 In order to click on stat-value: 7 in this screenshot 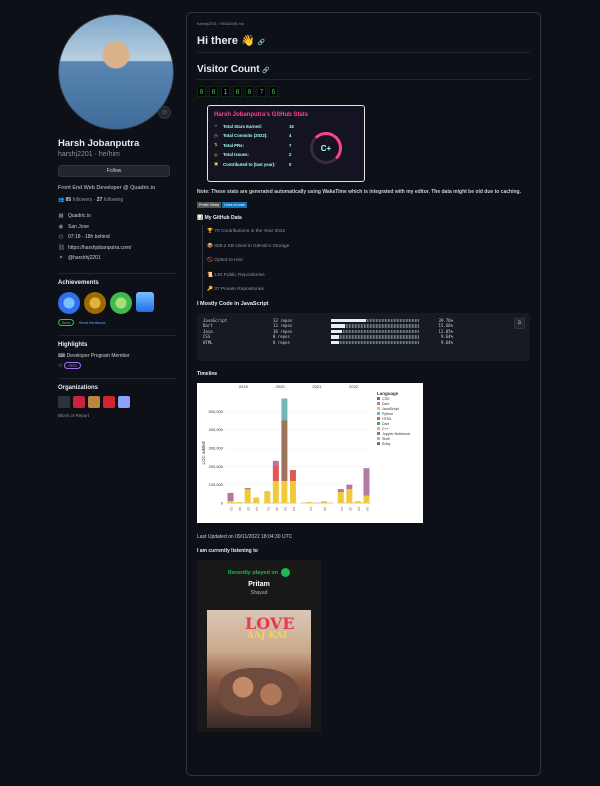, I will do `click(290, 145)`.